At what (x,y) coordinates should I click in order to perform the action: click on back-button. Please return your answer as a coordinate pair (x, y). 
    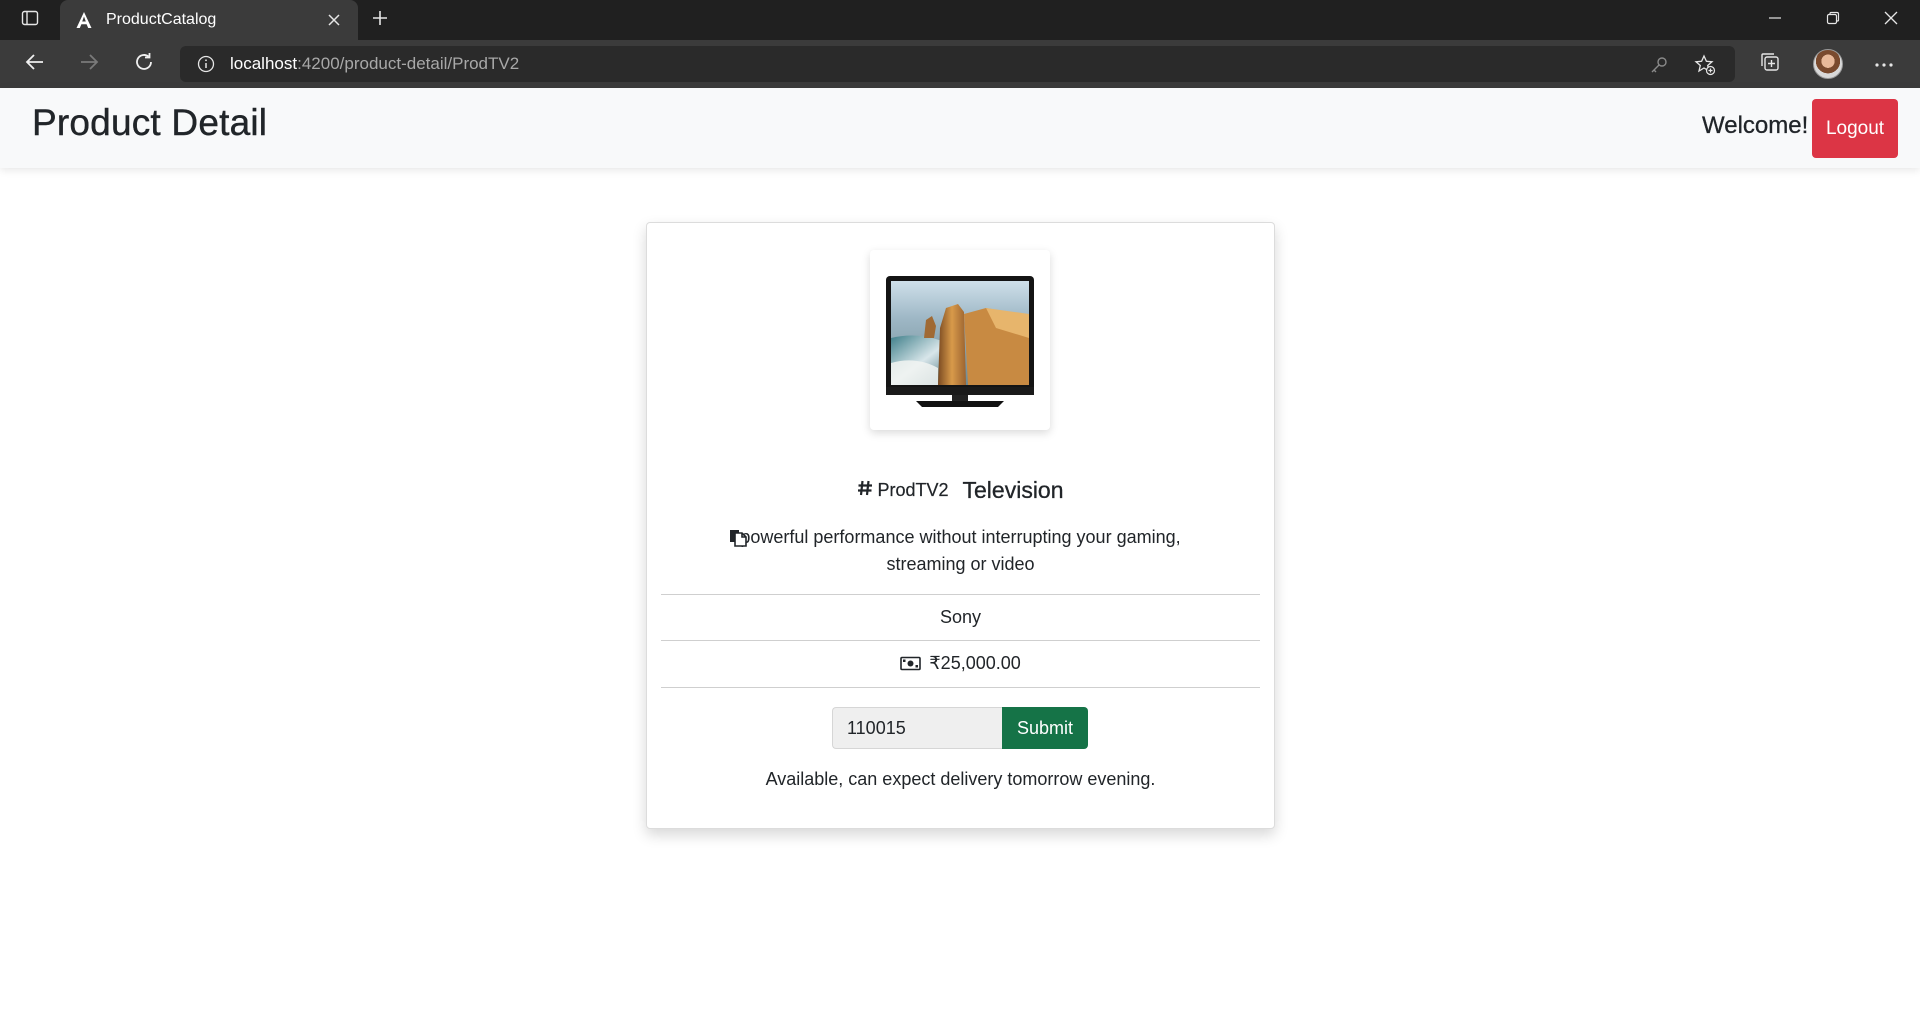
    Looking at the image, I should click on (35, 64).